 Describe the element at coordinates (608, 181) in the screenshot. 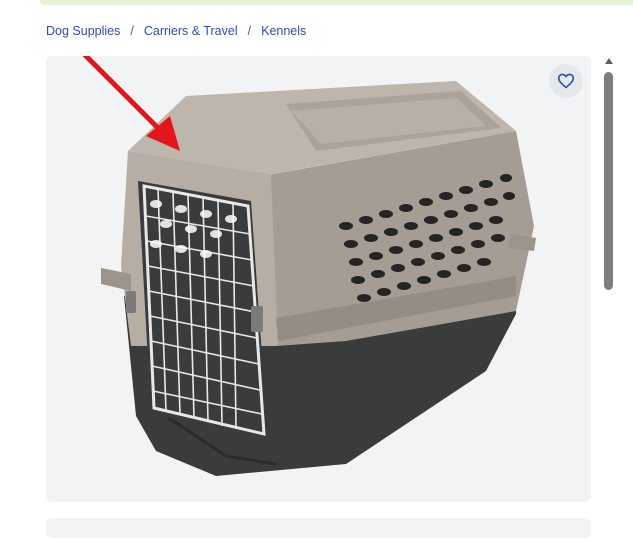

I see `scroll-thumb` at that location.